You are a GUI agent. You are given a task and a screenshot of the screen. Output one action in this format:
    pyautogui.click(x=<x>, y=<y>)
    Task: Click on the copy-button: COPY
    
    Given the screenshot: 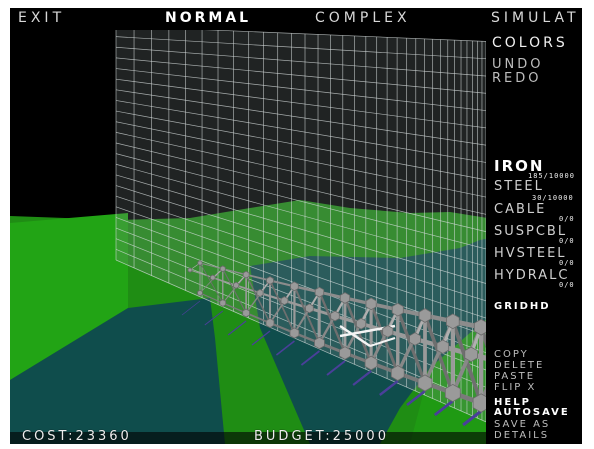 What is the action you would take?
    pyautogui.click(x=511, y=354)
    